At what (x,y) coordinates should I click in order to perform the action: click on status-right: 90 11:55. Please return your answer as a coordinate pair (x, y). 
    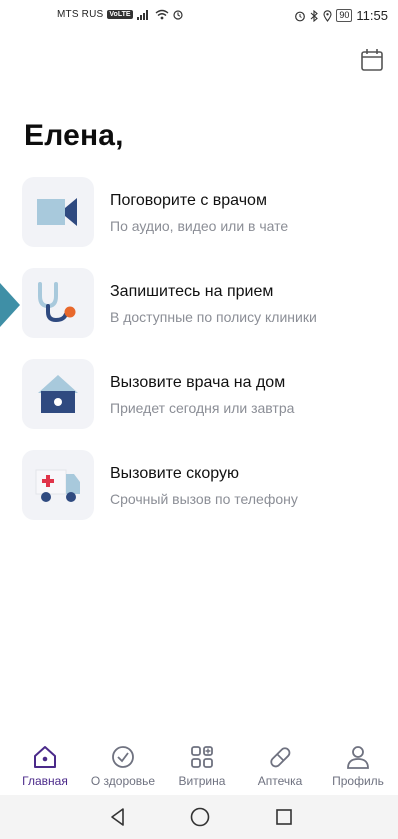
    Looking at the image, I should click on (341, 15).